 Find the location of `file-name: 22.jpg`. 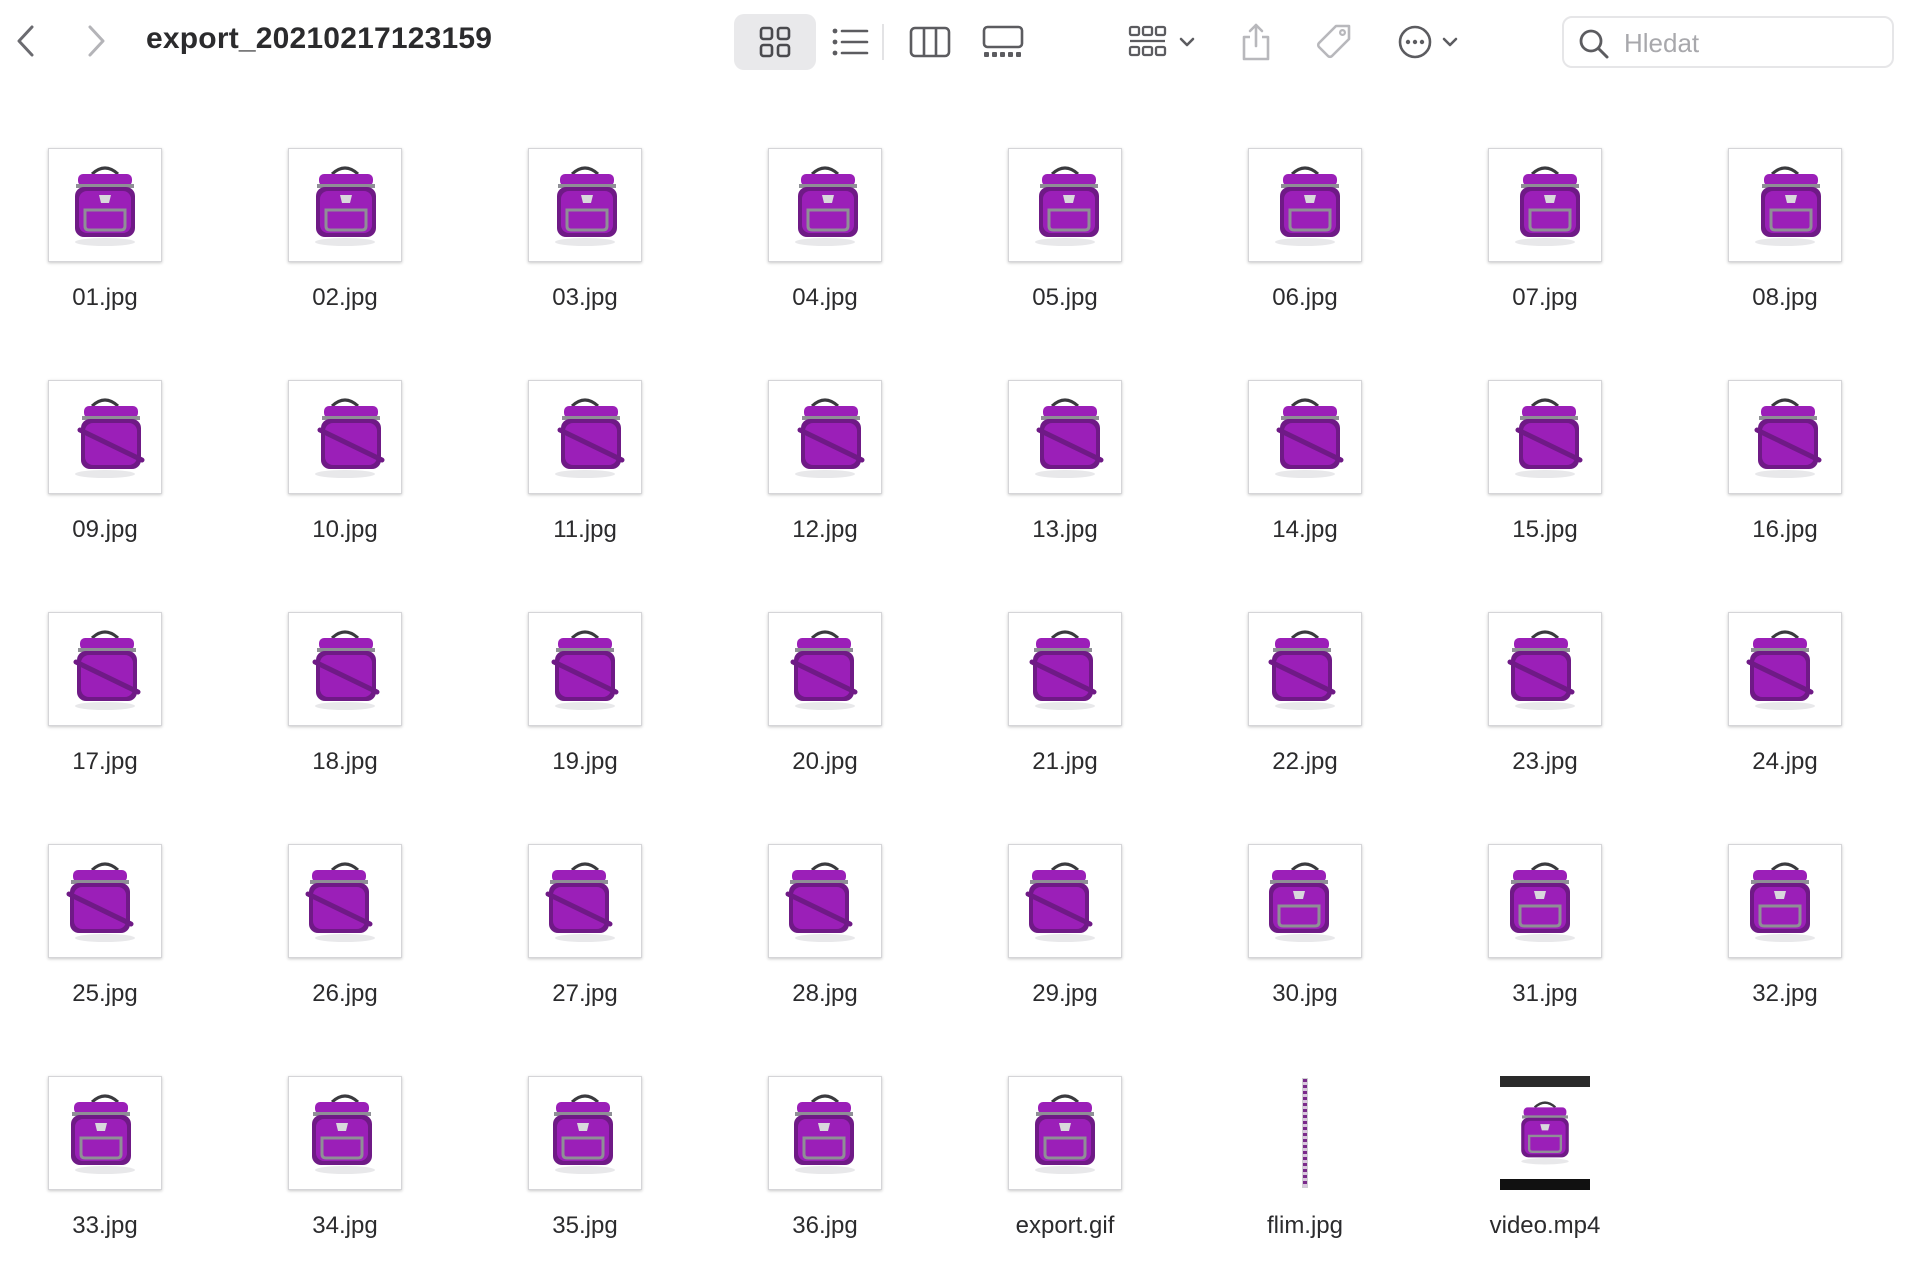

file-name: 22.jpg is located at coordinates (1305, 761).